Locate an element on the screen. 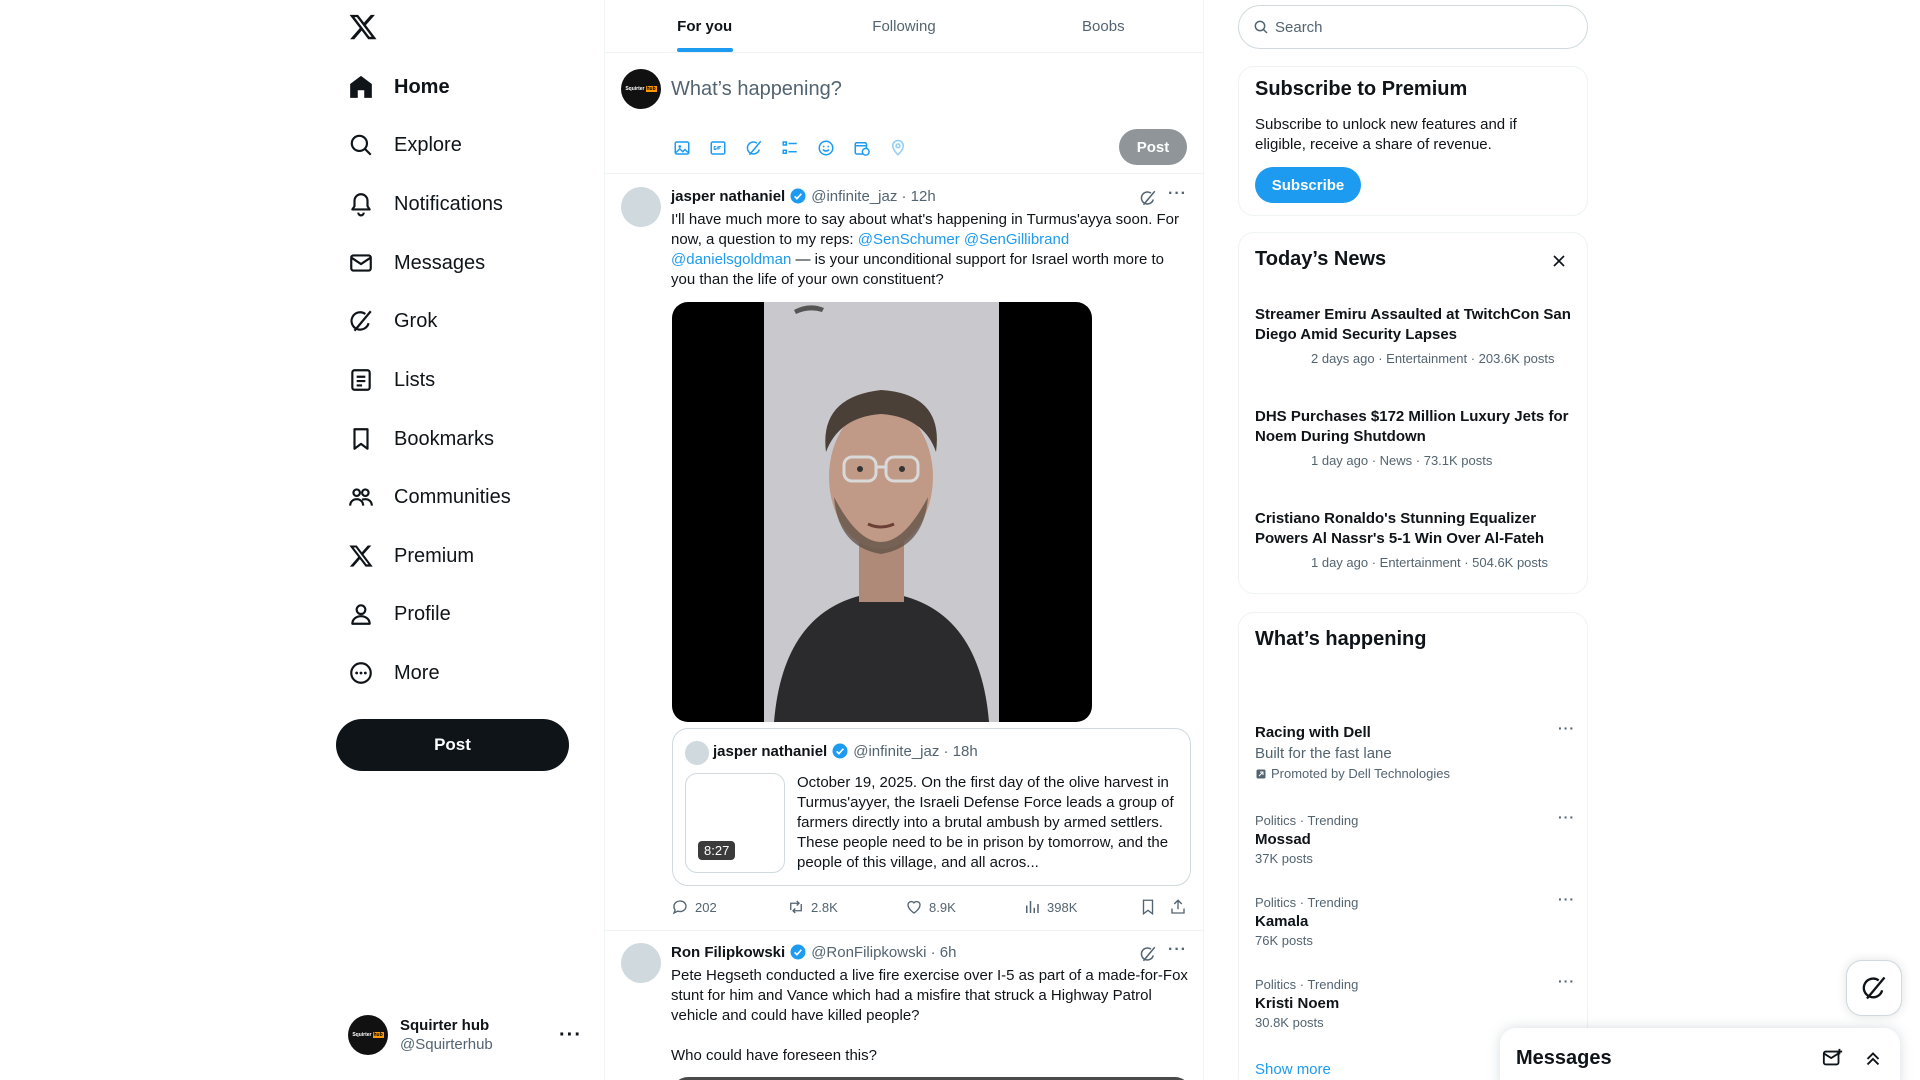  nav-explore: Explore is located at coordinates (405, 145).